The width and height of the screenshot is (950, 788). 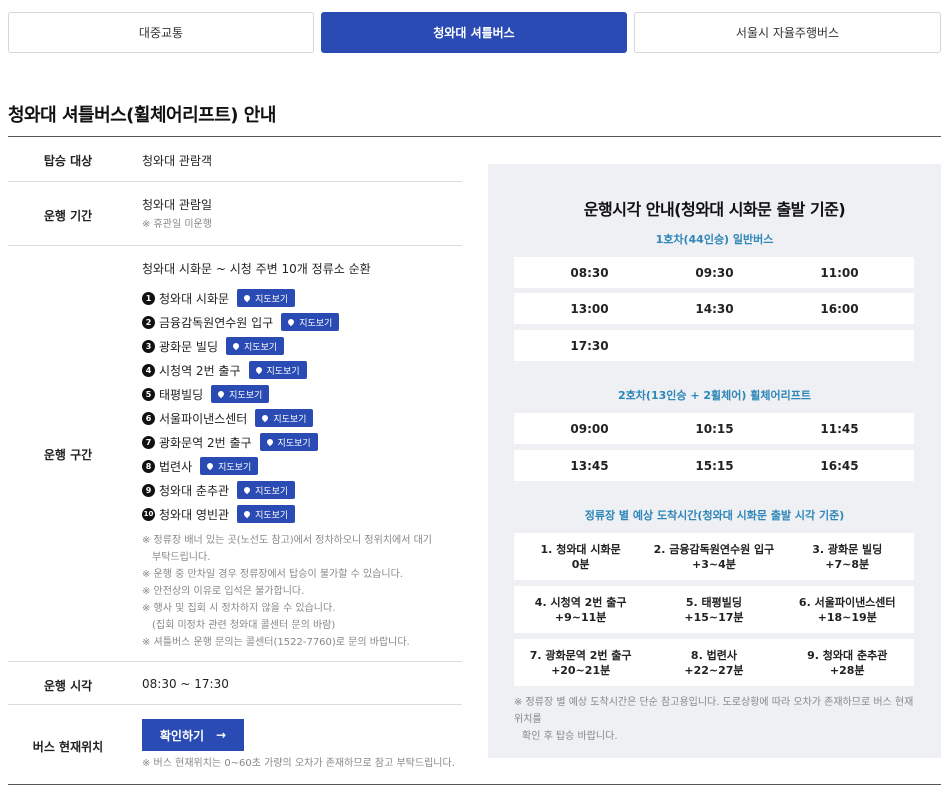 What do you see at coordinates (839, 272) in the screenshot?
I see `time-cell: 11:00` at bounding box center [839, 272].